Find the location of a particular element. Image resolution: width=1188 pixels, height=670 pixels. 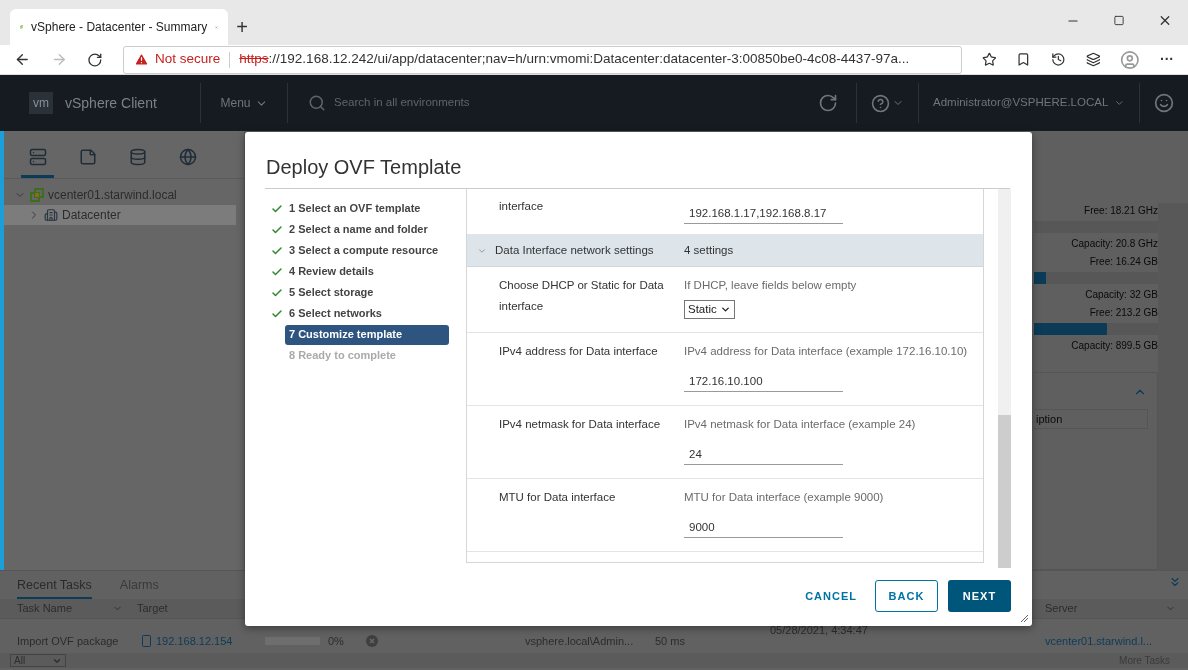

wizard-step: 7 Customize template is located at coordinates (367, 334).